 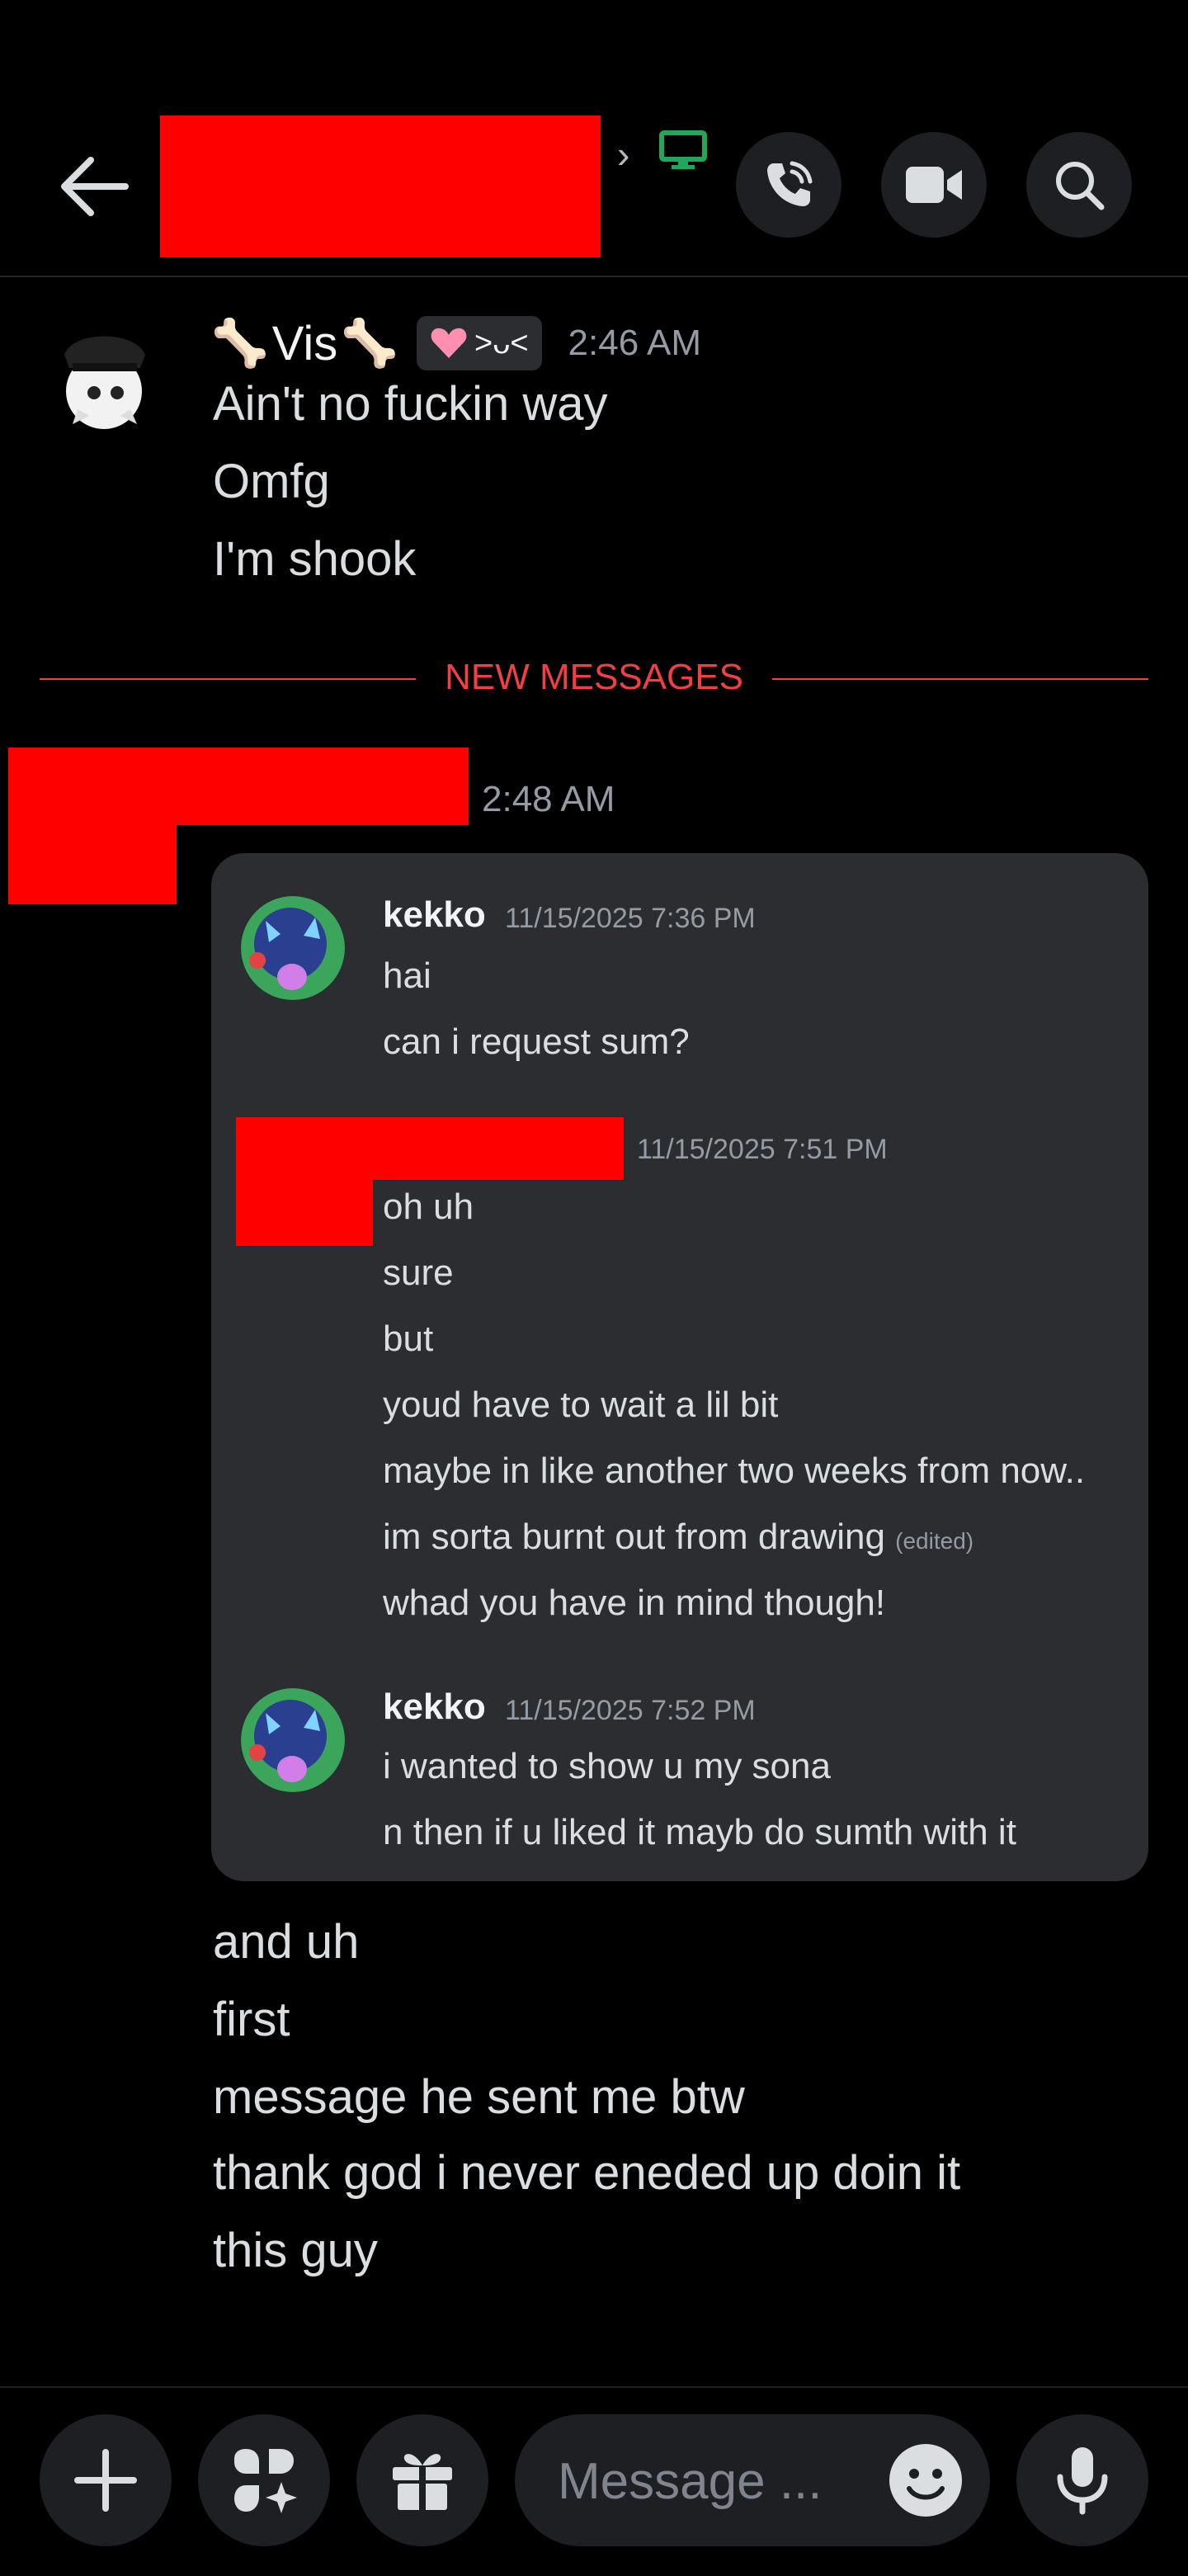 I want to click on apps-sparkle-icon, so click(x=265, y=2481).